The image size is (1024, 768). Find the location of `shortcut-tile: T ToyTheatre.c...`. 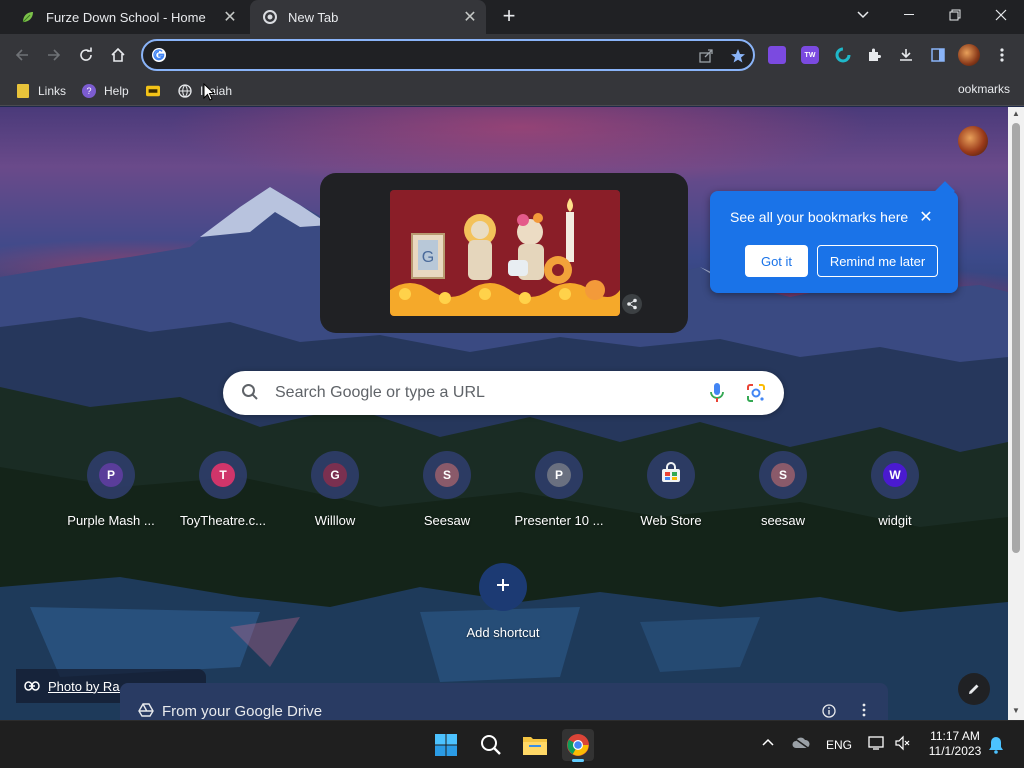

shortcut-tile: T ToyTheatre.c... is located at coordinates (223, 492).